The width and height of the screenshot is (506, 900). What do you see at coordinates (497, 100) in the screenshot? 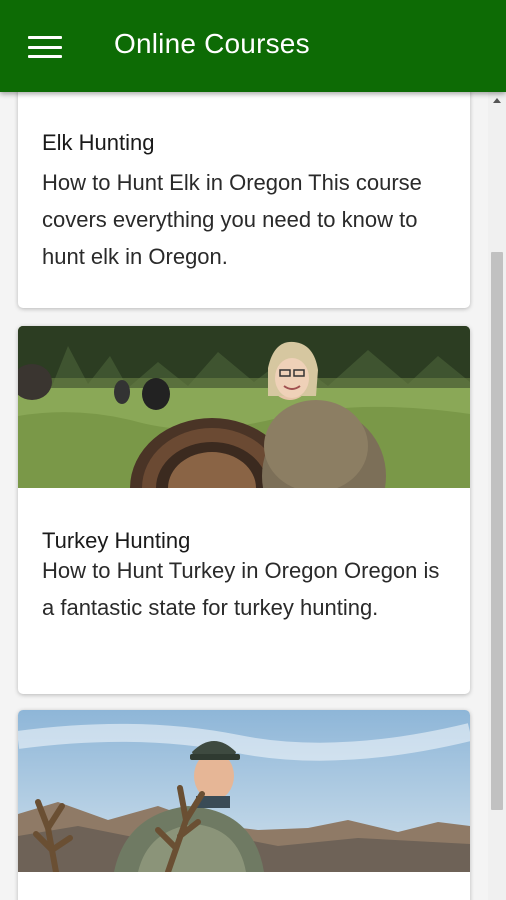
I see `scroll-up-arrow-icon` at bounding box center [497, 100].